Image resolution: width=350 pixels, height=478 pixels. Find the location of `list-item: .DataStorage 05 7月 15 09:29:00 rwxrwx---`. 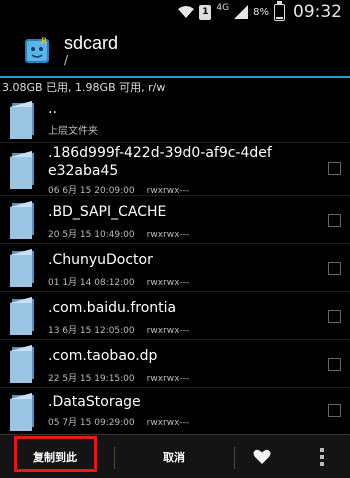

list-item: .DataStorage 05 7月 15 09:29:00 rwxrwx--- is located at coordinates (175, 411).